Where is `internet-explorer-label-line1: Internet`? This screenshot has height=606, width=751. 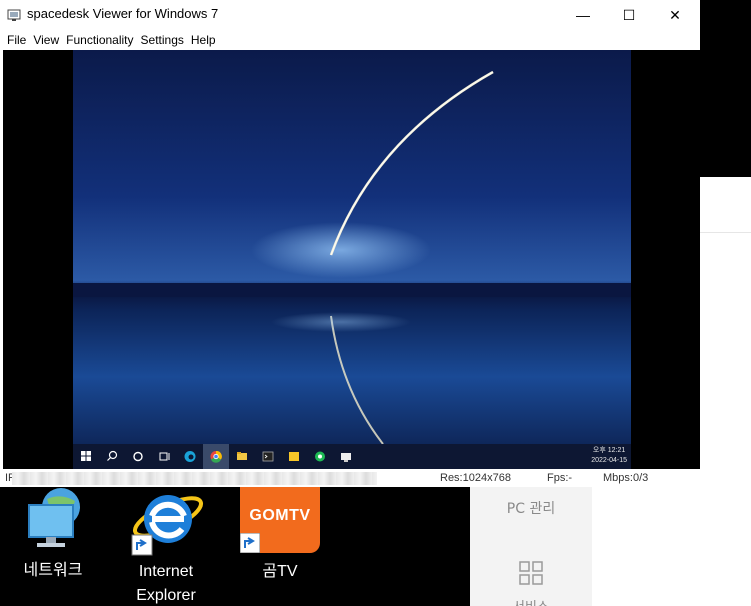
internet-explorer-label-line1: Internet is located at coordinates (166, 571).